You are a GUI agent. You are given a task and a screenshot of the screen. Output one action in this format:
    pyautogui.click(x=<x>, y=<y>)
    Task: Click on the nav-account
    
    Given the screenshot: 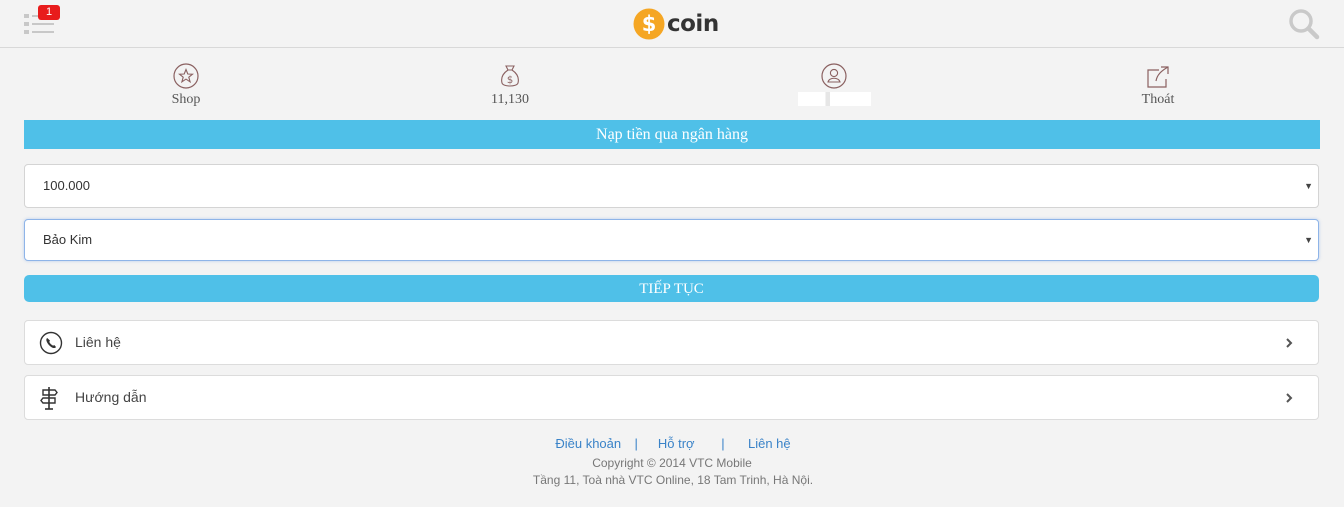 What is the action you would take?
    pyautogui.click(x=834, y=84)
    